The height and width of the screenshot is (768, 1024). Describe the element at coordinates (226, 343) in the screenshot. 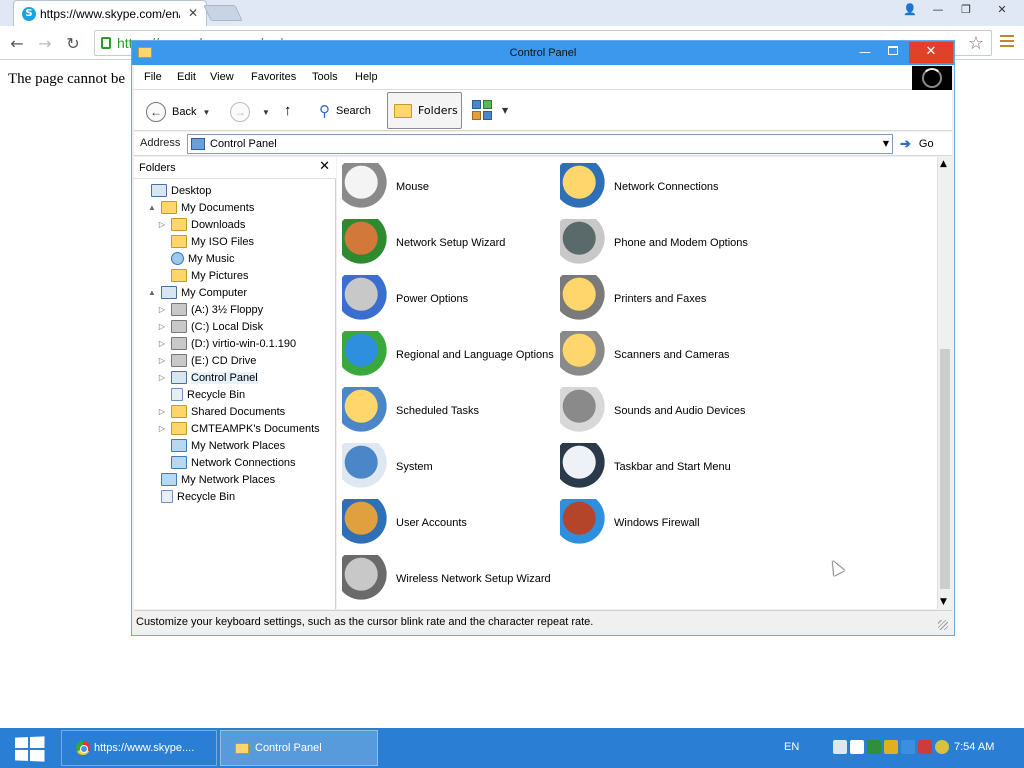

I see `tree-item: ▷ (D:) virtio-win-0.1.190` at that location.